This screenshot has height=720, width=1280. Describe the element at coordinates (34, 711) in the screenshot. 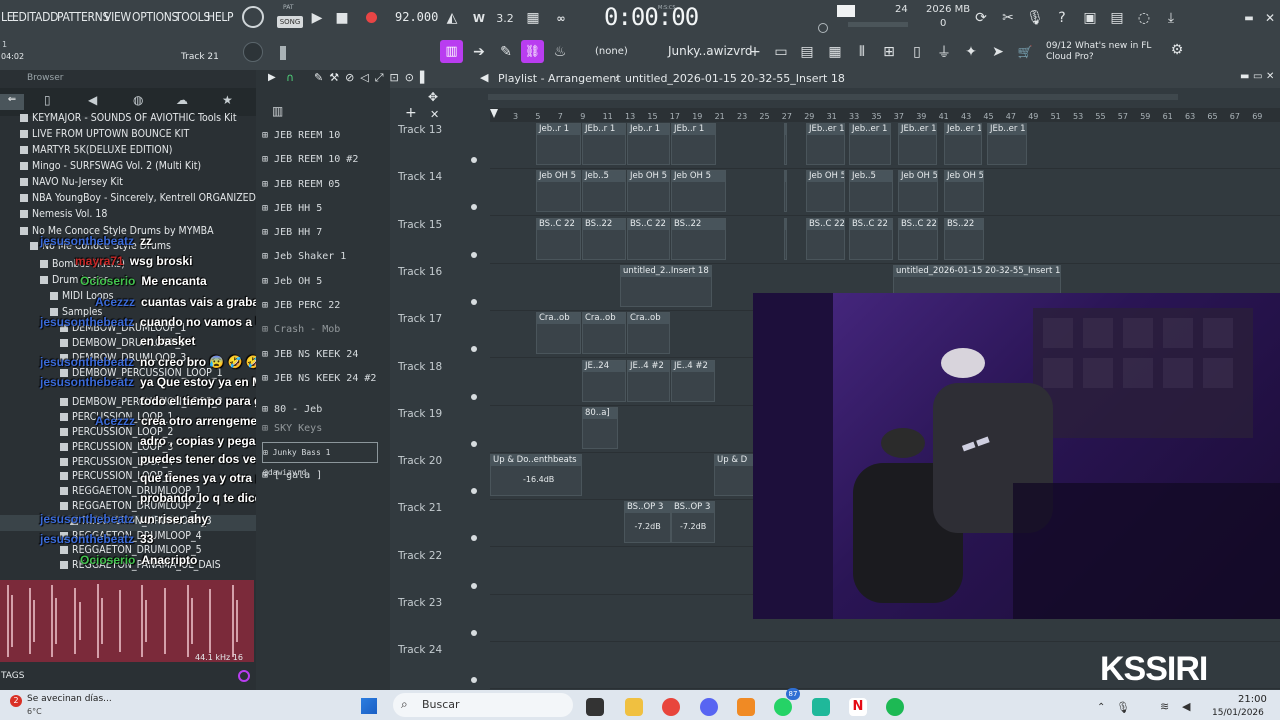

I see `weather-temp: 6°C` at that location.